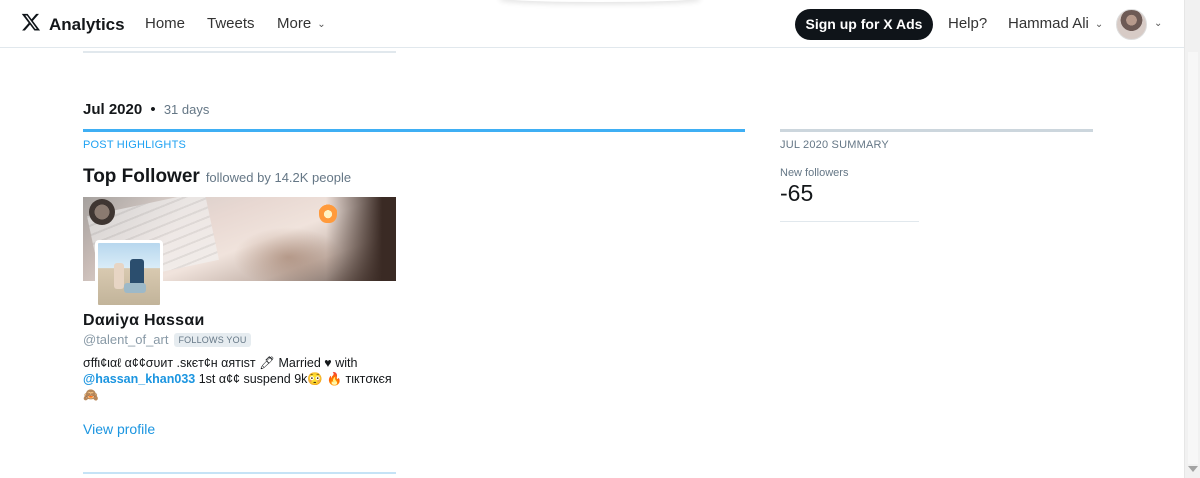  Describe the element at coordinates (797, 193) in the screenshot. I see `new-followers-value: -65` at that location.